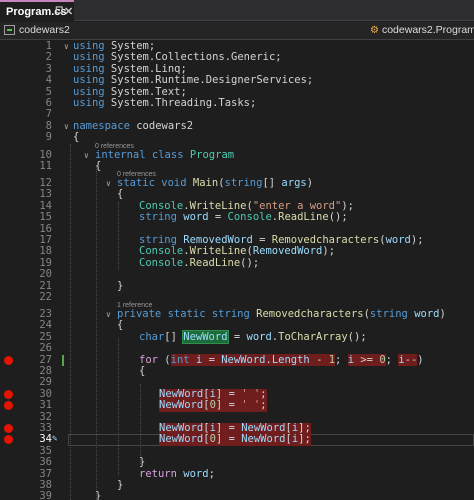 The width and height of the screenshot is (474, 500). I want to click on code-text: return word;, so click(177, 473).